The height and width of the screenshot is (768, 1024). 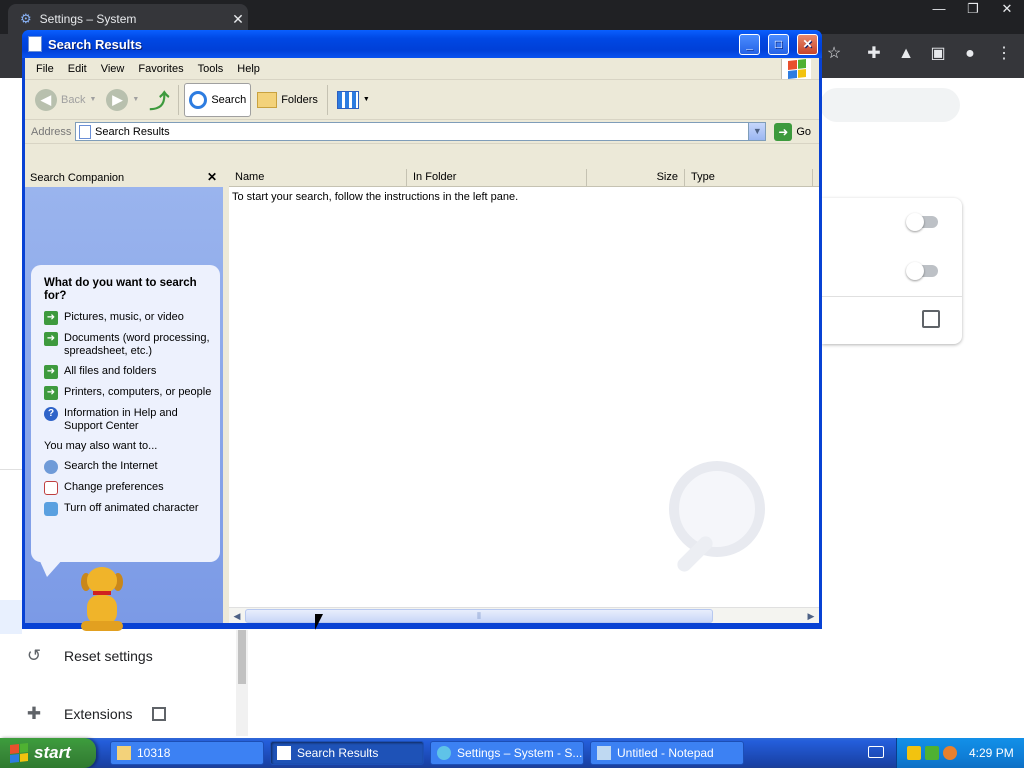 What do you see at coordinates (95, 44) in the screenshot?
I see `window-title: Search Results` at bounding box center [95, 44].